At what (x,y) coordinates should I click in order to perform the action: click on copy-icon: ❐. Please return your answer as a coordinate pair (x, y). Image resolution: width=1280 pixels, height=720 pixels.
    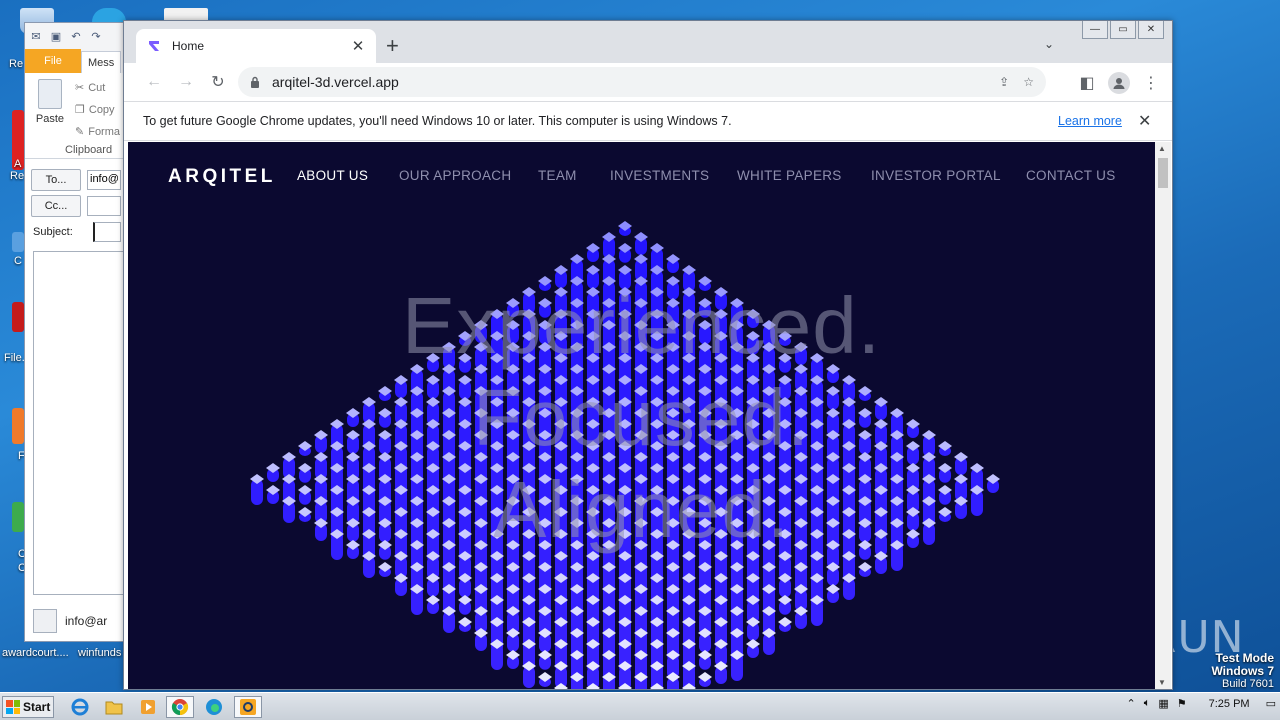
    Looking at the image, I should click on (80, 110).